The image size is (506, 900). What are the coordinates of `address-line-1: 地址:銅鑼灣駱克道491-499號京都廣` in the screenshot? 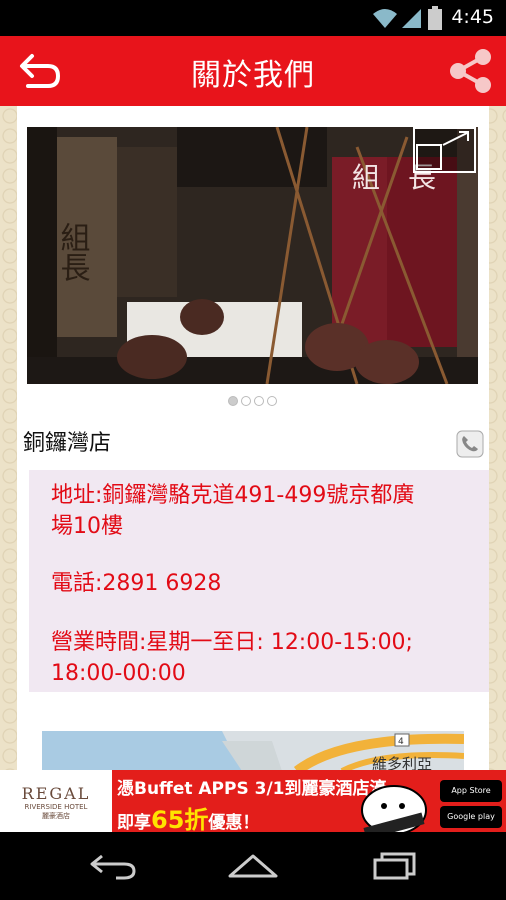 It's located at (233, 495).